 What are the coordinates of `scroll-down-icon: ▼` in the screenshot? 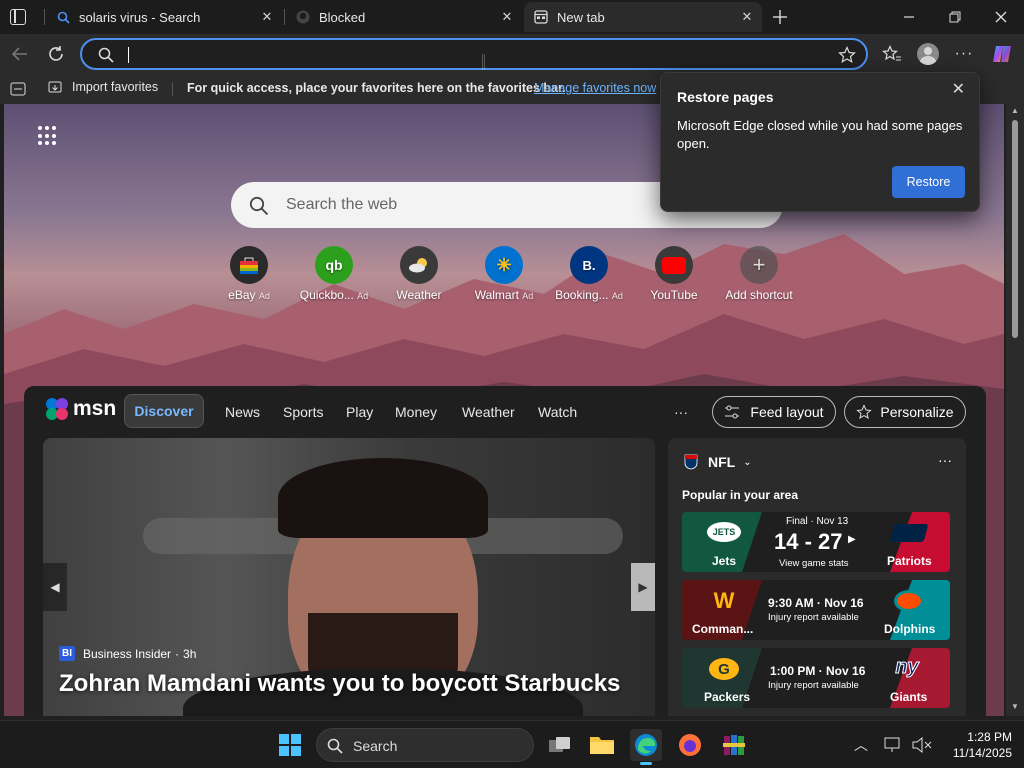 It's located at (1015, 706).